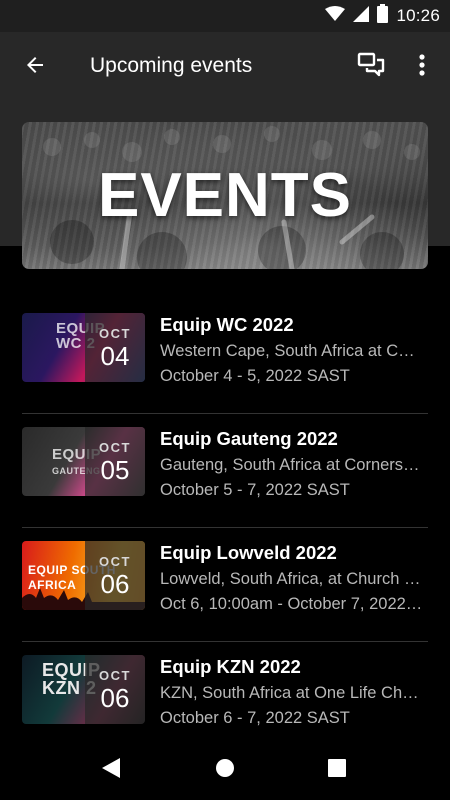  Describe the element at coordinates (115, 355) in the screenshot. I see `date-day: 04` at that location.